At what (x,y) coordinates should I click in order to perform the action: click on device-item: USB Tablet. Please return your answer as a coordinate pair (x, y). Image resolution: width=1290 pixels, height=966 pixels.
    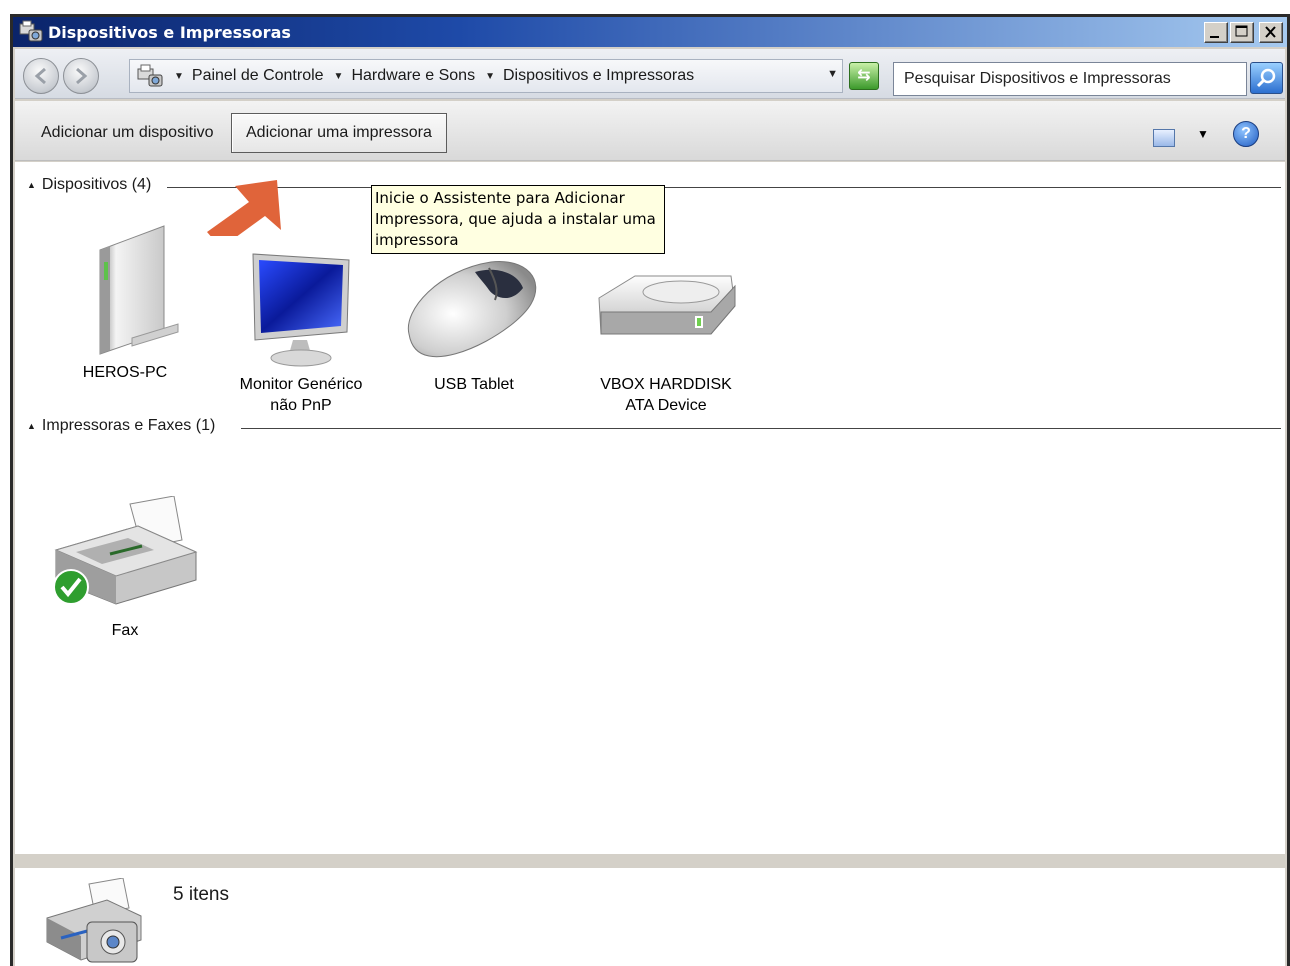
    Looking at the image, I should click on (474, 322).